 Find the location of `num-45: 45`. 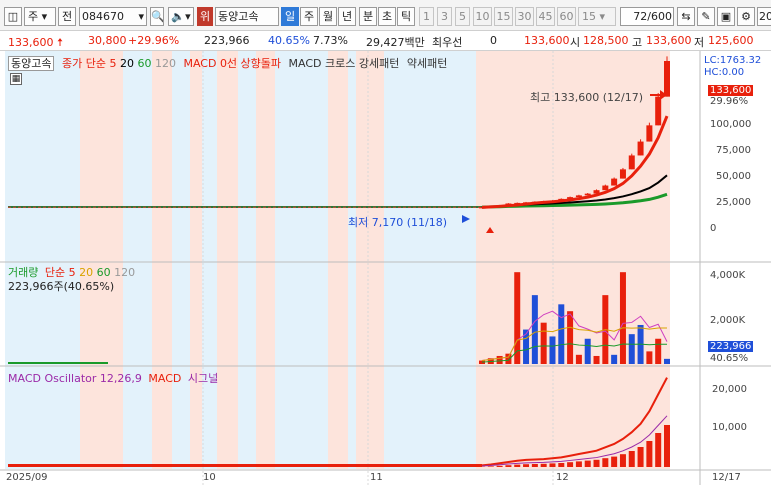

num-45: 45 is located at coordinates (545, 16).